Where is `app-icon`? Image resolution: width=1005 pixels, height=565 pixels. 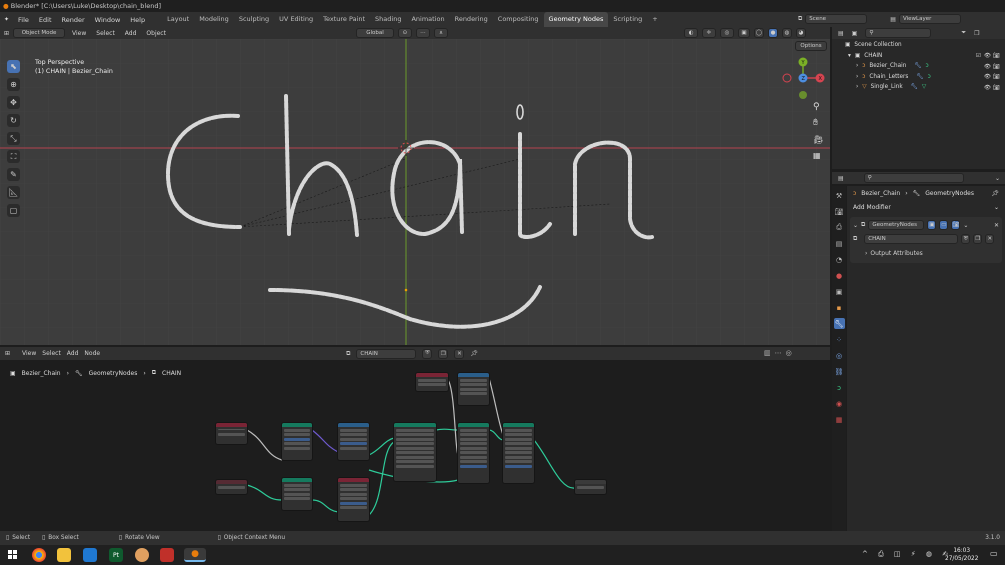
app-icon is located at coordinates (142, 555).